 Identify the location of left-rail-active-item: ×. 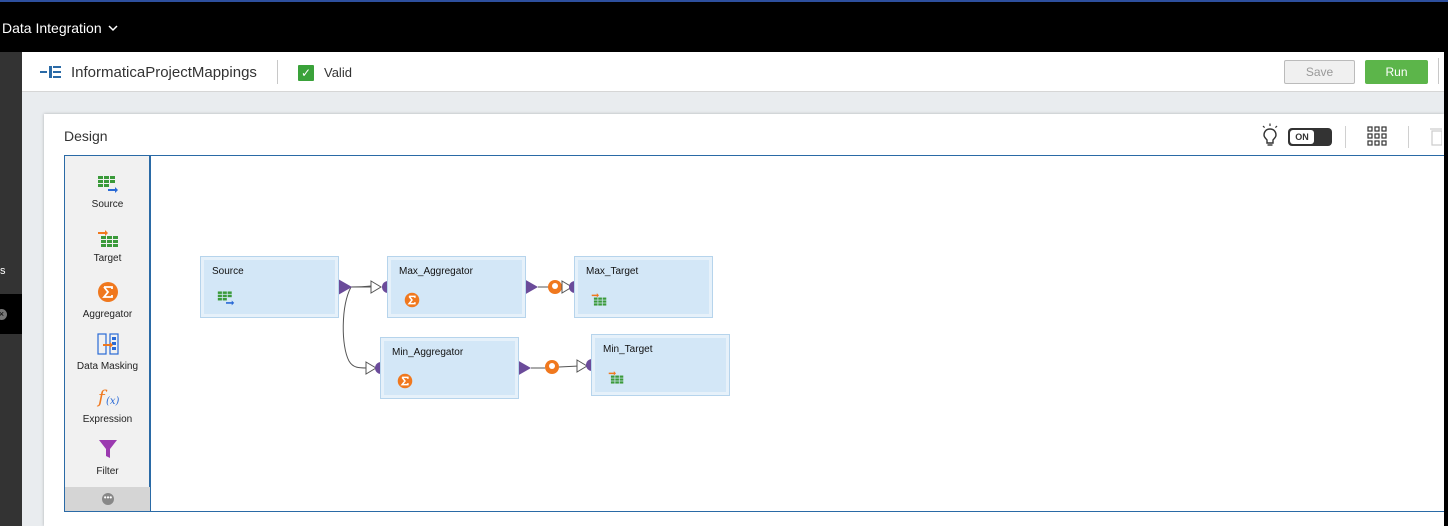
(11, 314).